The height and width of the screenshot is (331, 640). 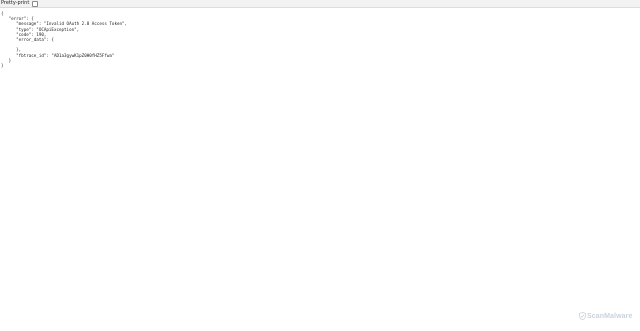 What do you see at coordinates (35, 4) in the screenshot?
I see `pretty-print-checkbox` at bounding box center [35, 4].